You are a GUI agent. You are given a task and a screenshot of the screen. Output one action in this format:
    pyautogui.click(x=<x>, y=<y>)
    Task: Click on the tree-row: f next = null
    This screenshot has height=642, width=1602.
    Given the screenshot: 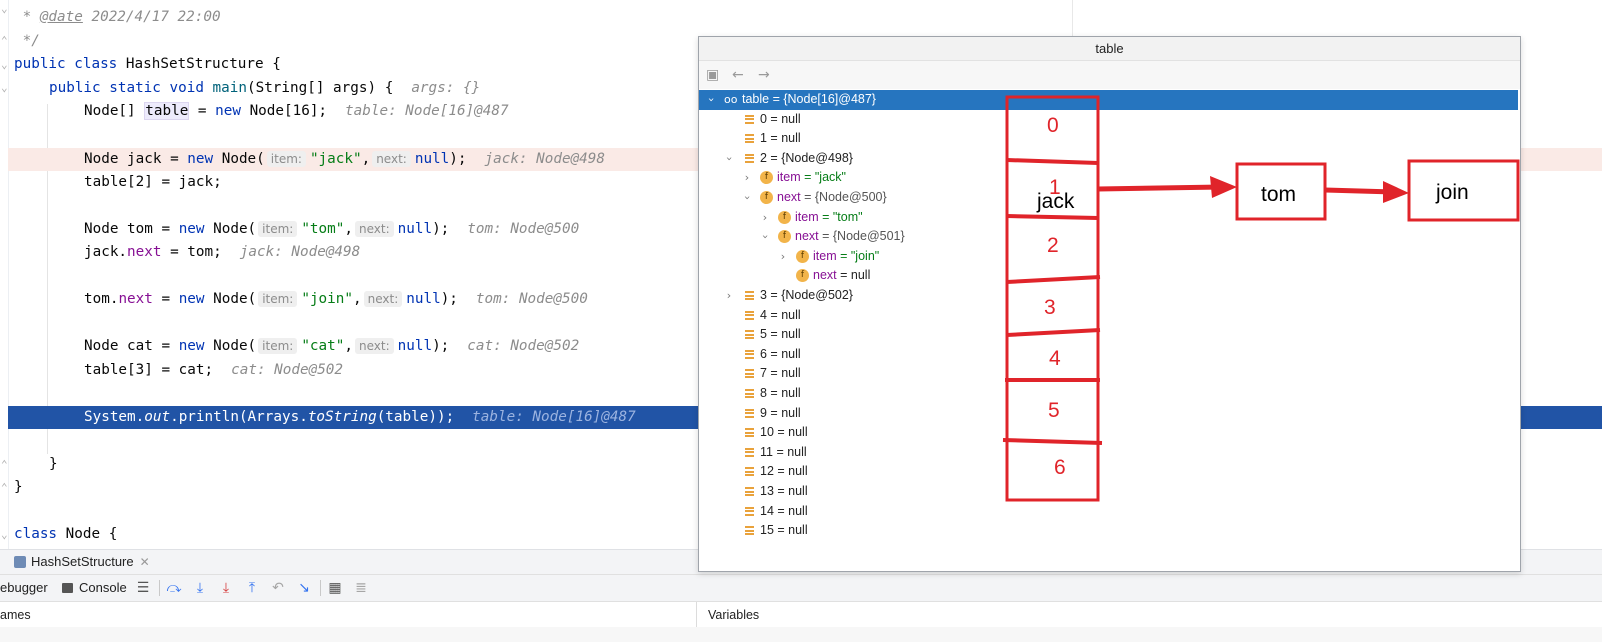 What is the action you would take?
    pyautogui.click(x=1108, y=276)
    